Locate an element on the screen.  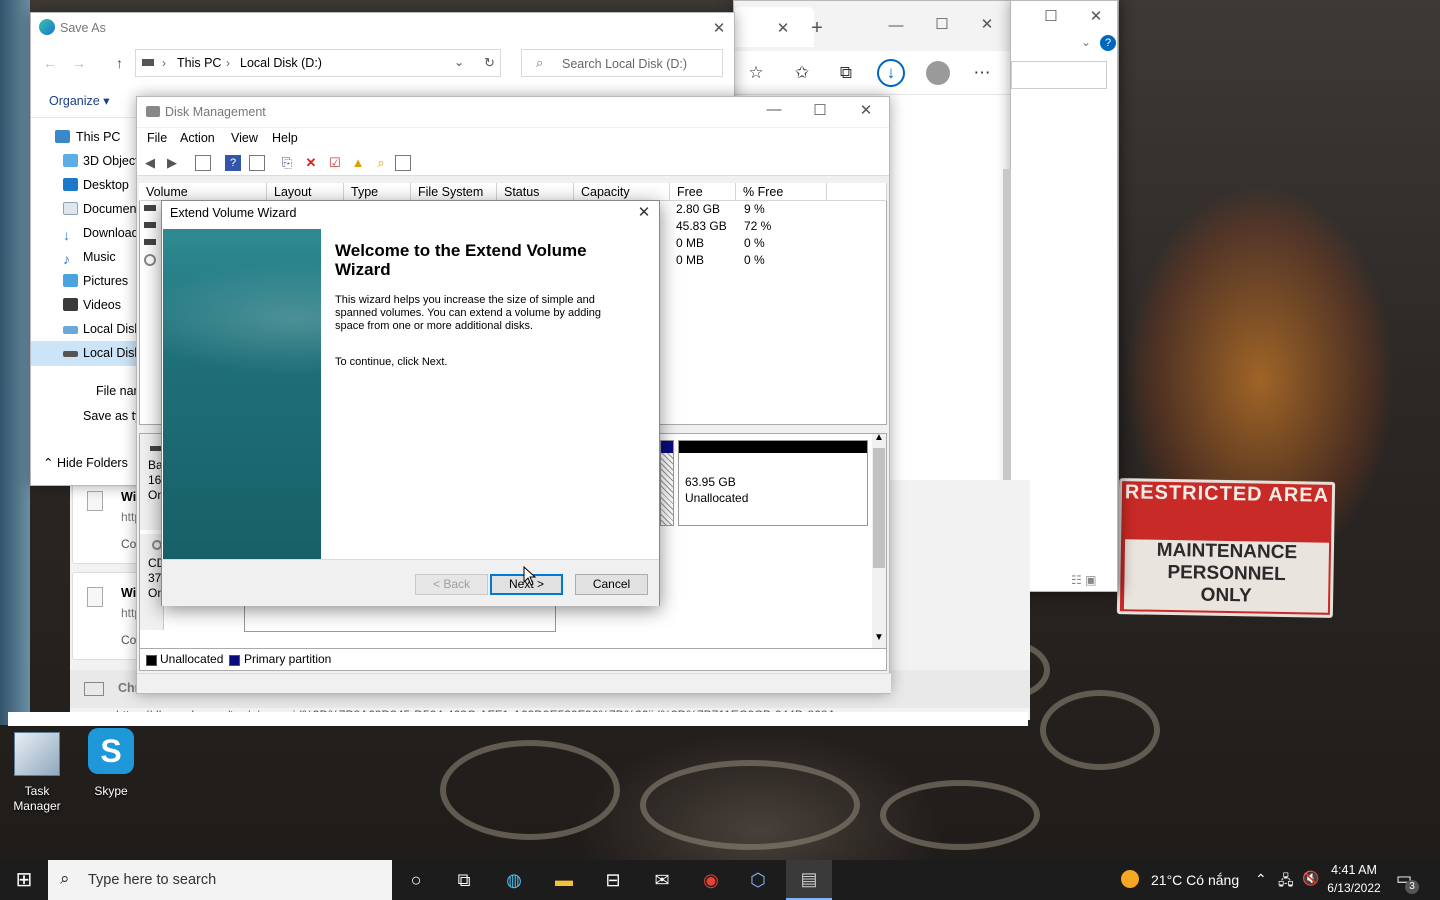
virtualbox-icon: ⬡ is located at coordinates (758, 880).